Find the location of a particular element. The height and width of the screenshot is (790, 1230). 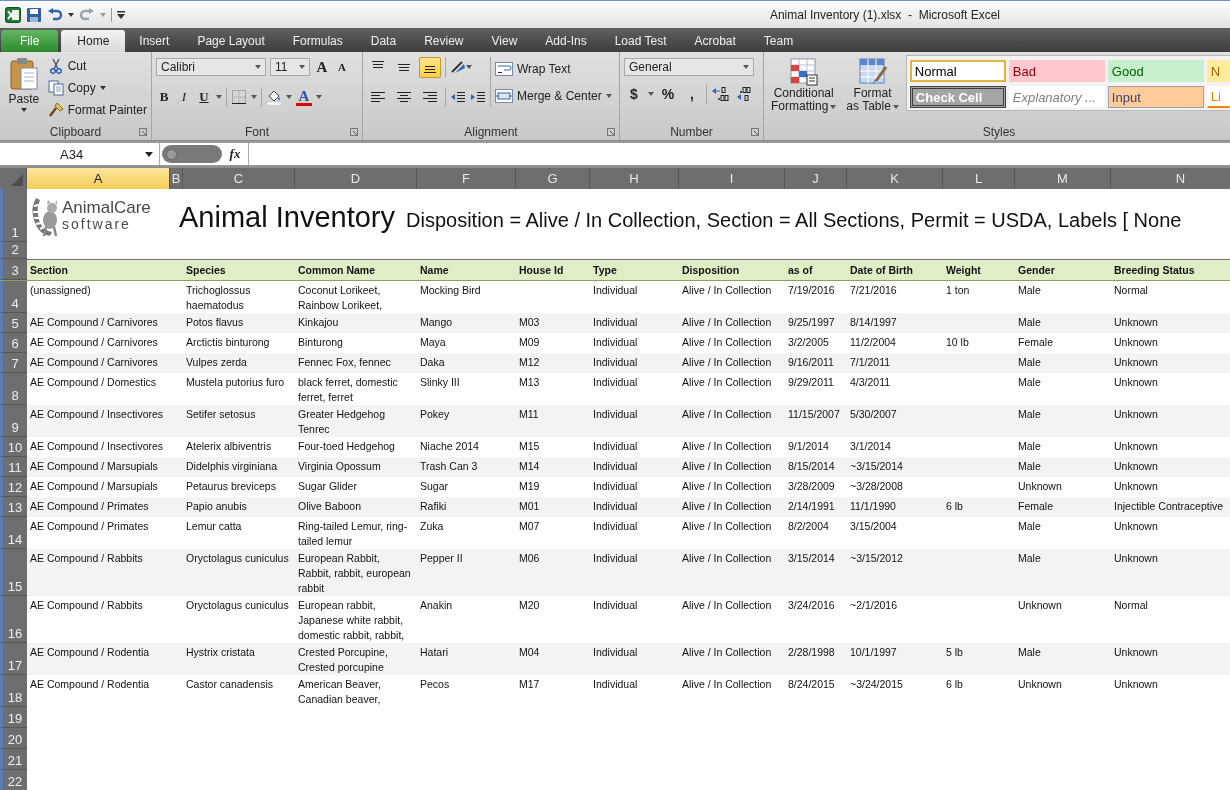

font-color-button: A is located at coordinates (304, 97).